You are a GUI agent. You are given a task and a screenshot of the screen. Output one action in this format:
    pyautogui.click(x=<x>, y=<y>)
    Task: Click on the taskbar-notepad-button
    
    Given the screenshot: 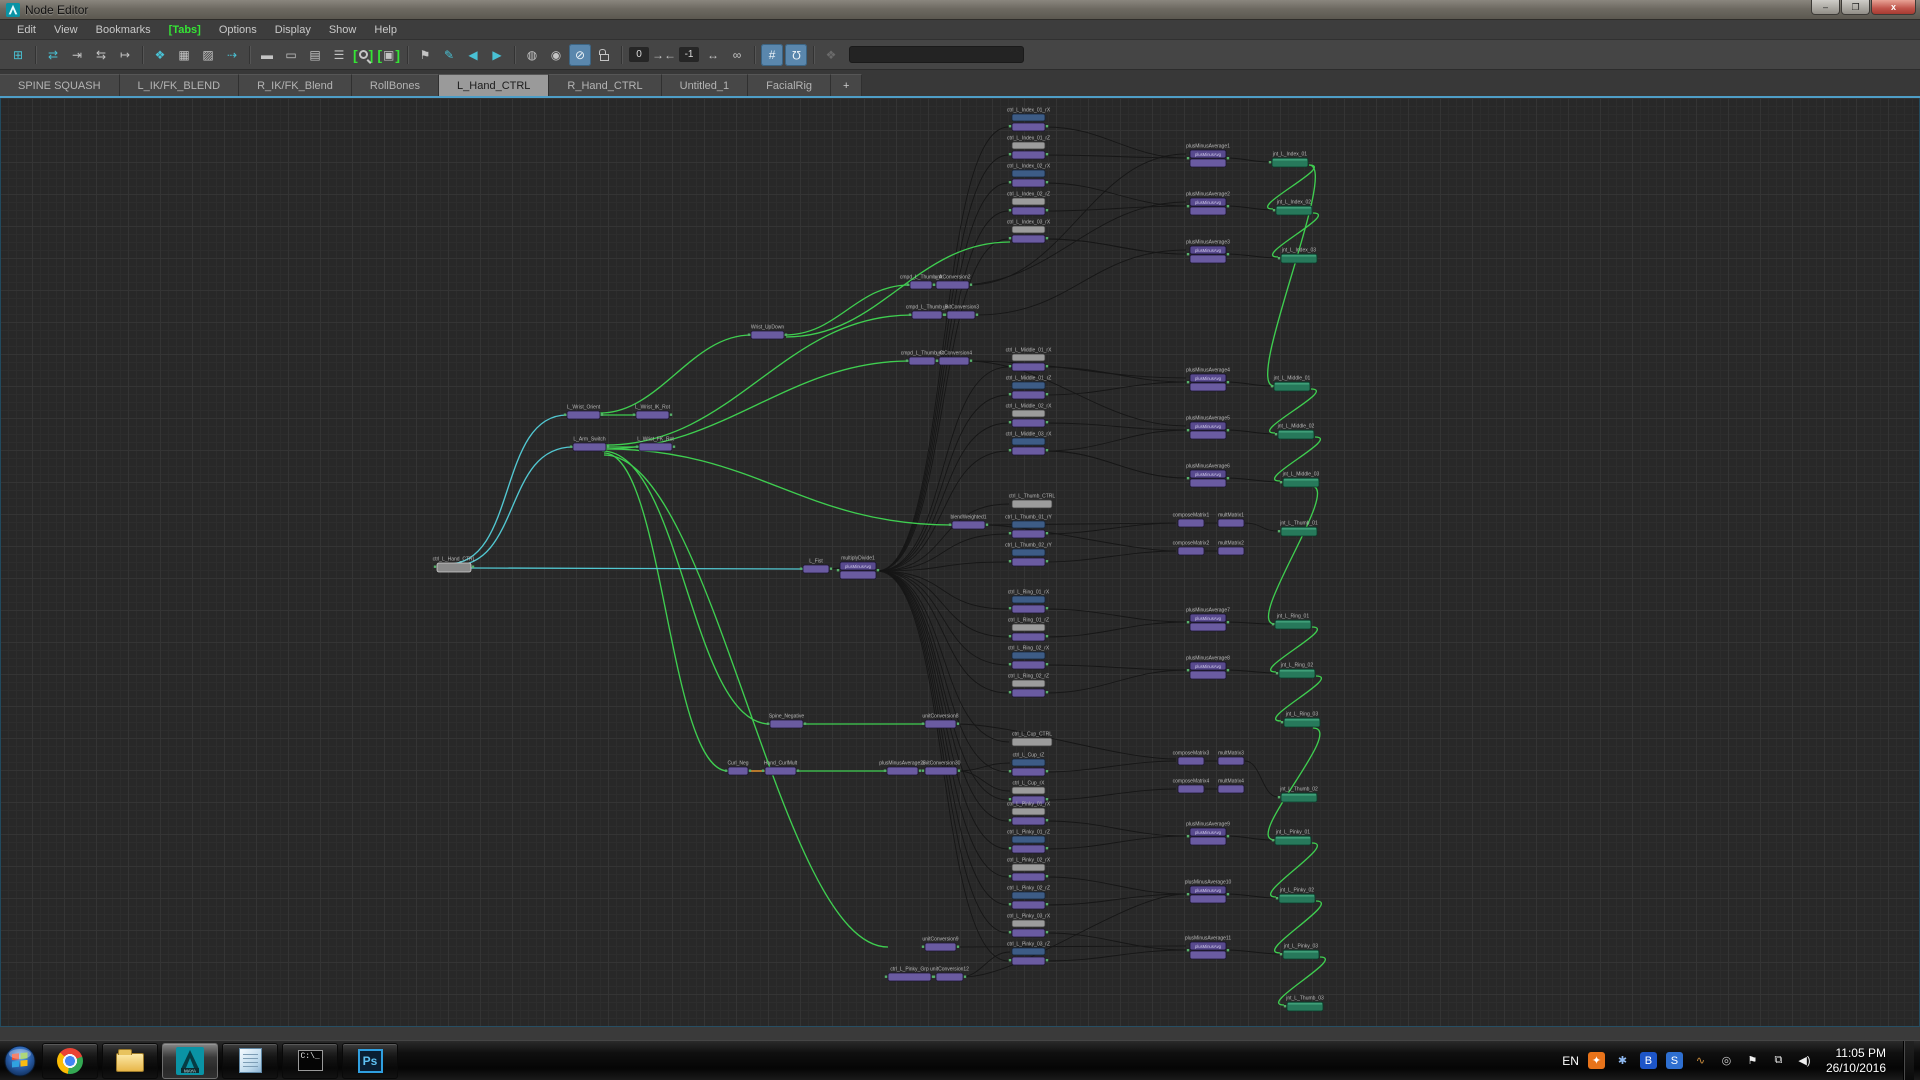 What is the action you would take?
    pyautogui.click(x=250, y=1060)
    